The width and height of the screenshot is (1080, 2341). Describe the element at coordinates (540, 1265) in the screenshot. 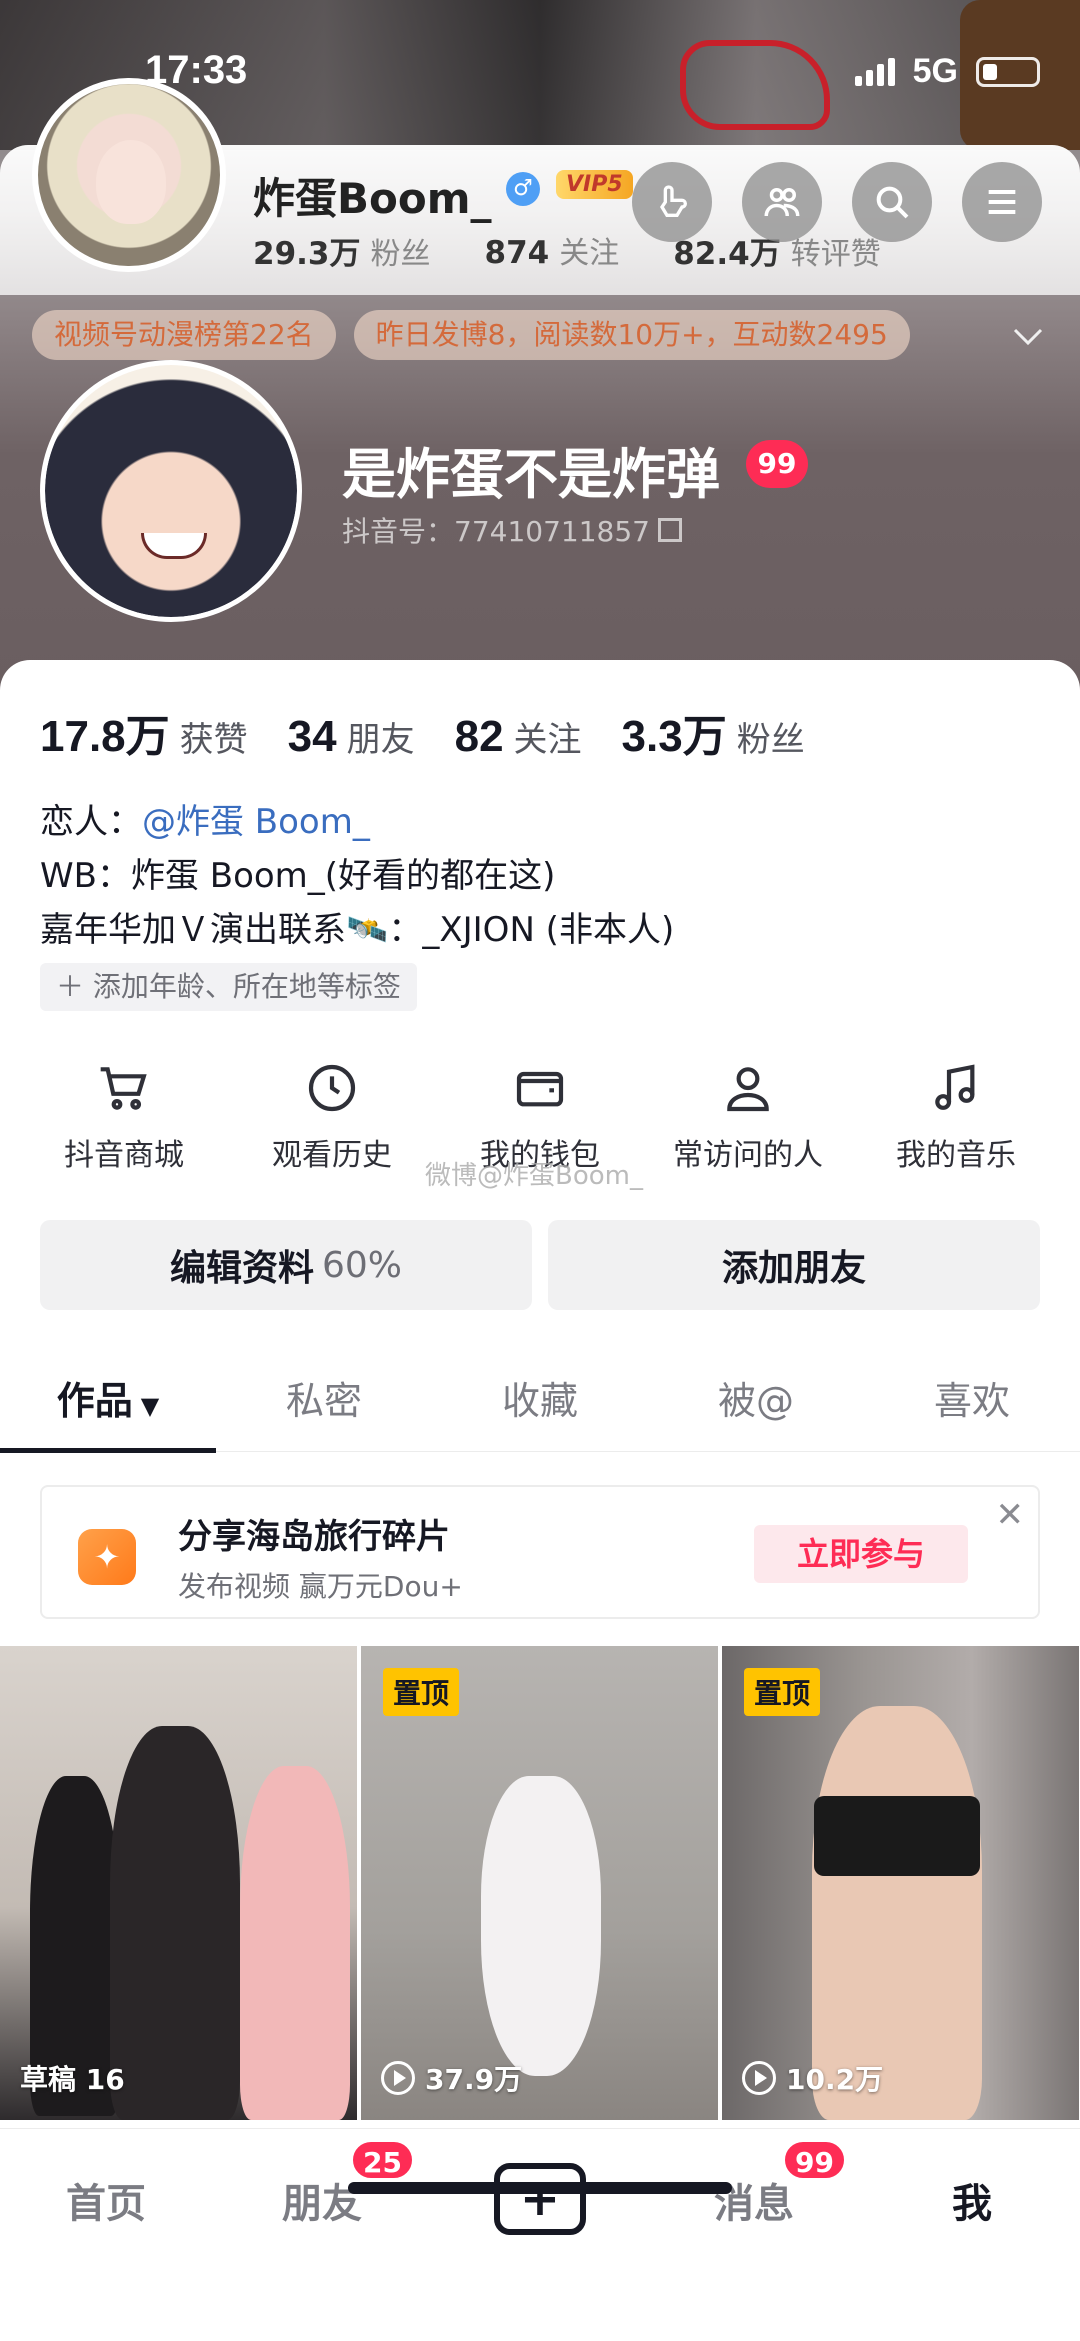

I see `profile-actions: 编辑资料 60% 添加朋友` at that location.